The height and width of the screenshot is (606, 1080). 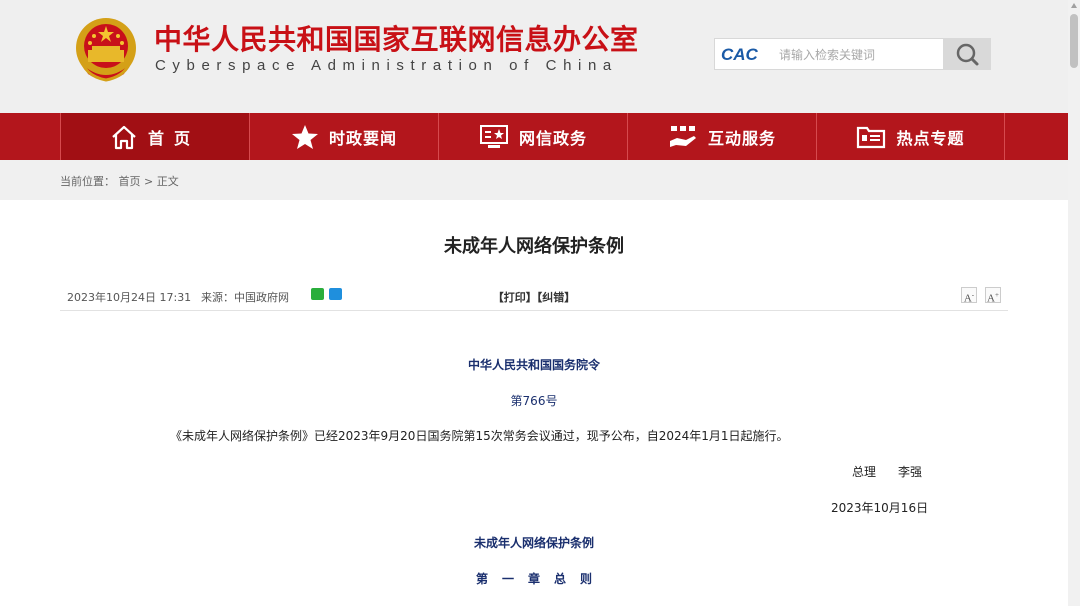 I want to click on sign-name: 李强, so click(x=910, y=472).